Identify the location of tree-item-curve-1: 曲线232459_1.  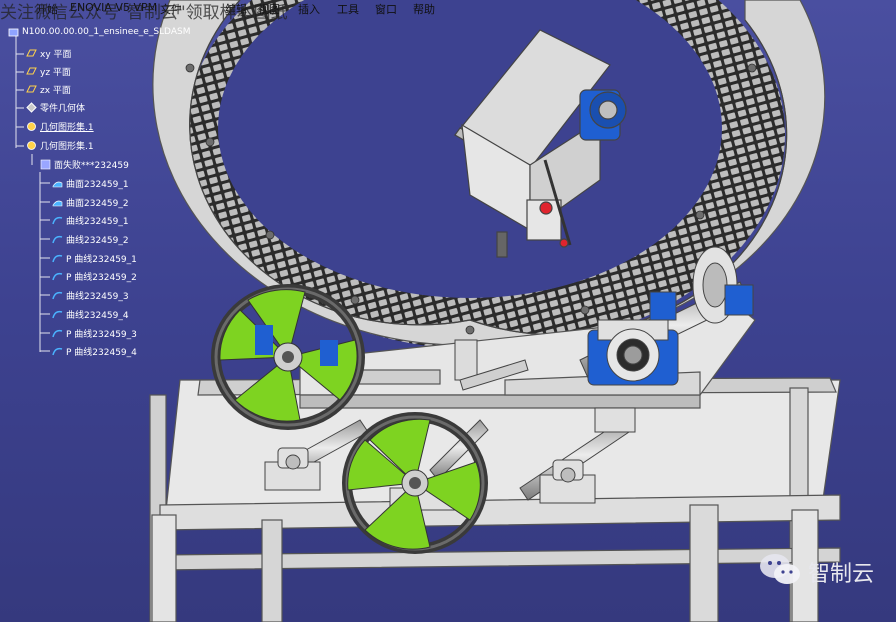
(90, 220).